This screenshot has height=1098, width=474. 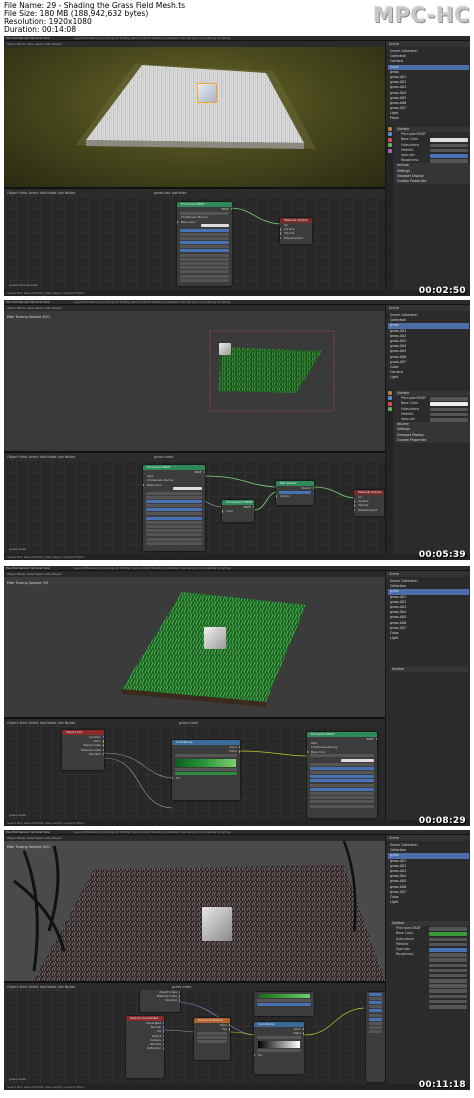 I want to click on timestamp: 00:05:39, so click(x=442, y=555).